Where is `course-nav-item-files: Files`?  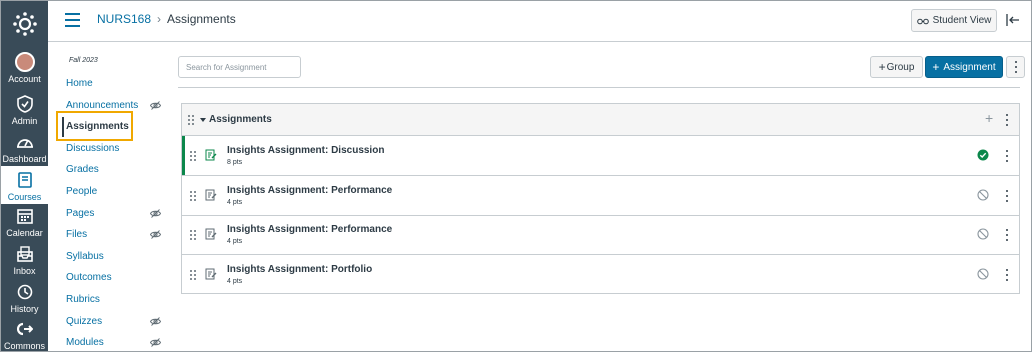
course-nav-item-files: Files is located at coordinates (113, 234).